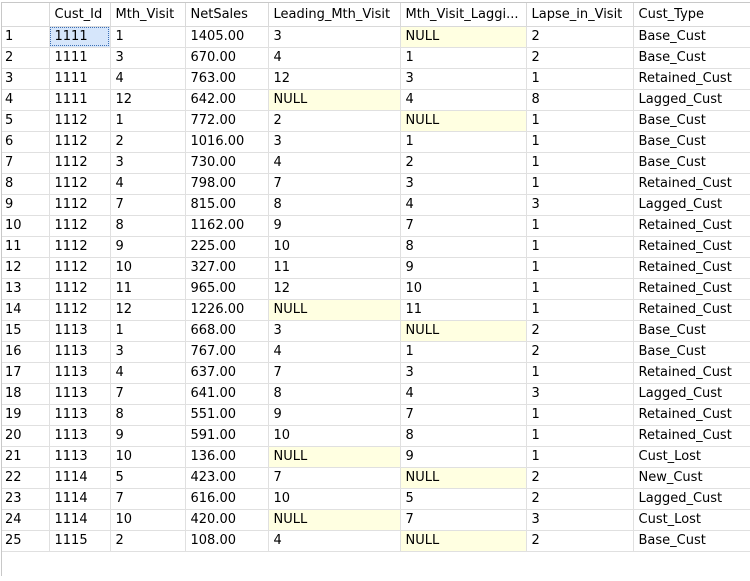  I want to click on table-row: 22 1114 5 423.00 7 NULL 2 New_Cust, so click(376, 478).